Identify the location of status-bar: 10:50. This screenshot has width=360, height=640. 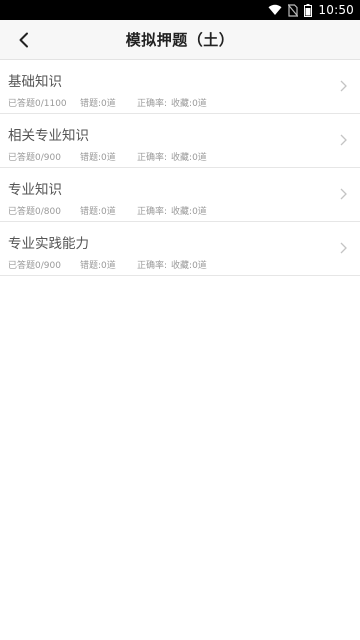
(180, 10).